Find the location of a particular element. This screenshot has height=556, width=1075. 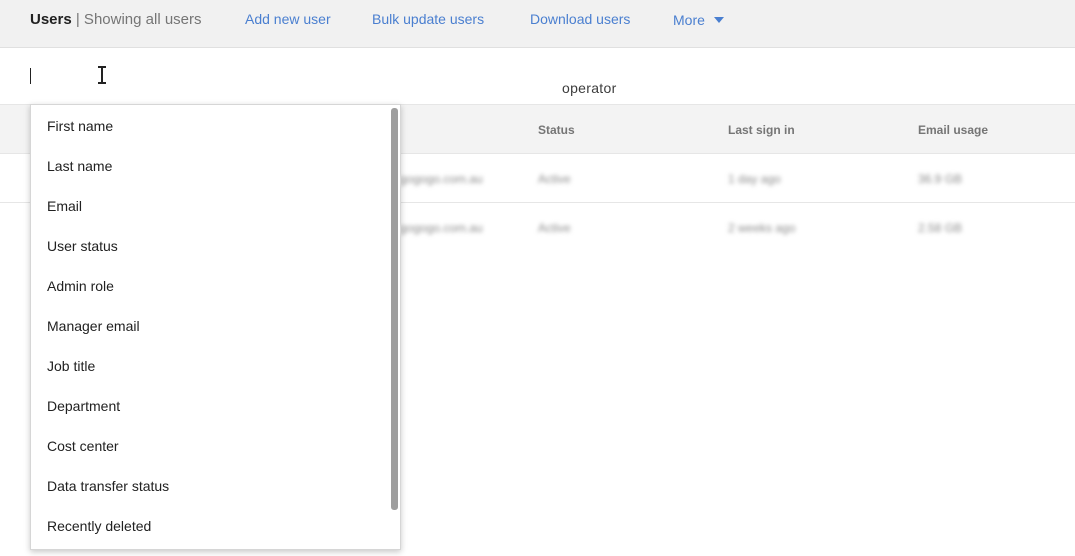

row-2-status: Active is located at coordinates (554, 228).